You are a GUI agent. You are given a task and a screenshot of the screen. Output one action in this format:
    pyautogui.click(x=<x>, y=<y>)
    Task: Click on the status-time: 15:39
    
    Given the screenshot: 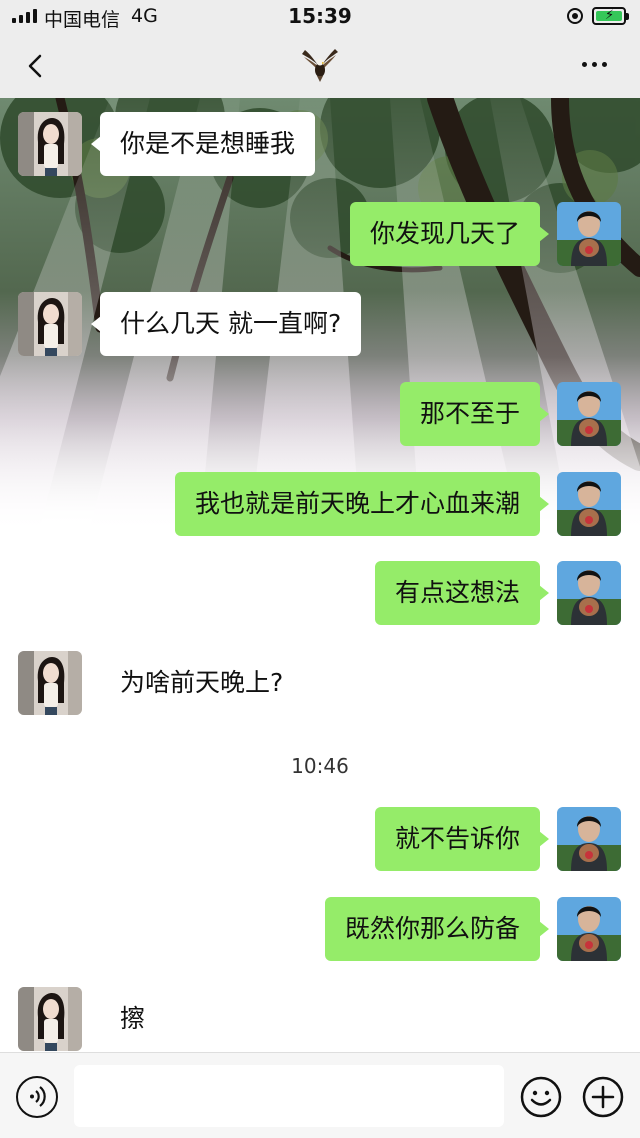 What is the action you would take?
    pyautogui.click(x=320, y=16)
    